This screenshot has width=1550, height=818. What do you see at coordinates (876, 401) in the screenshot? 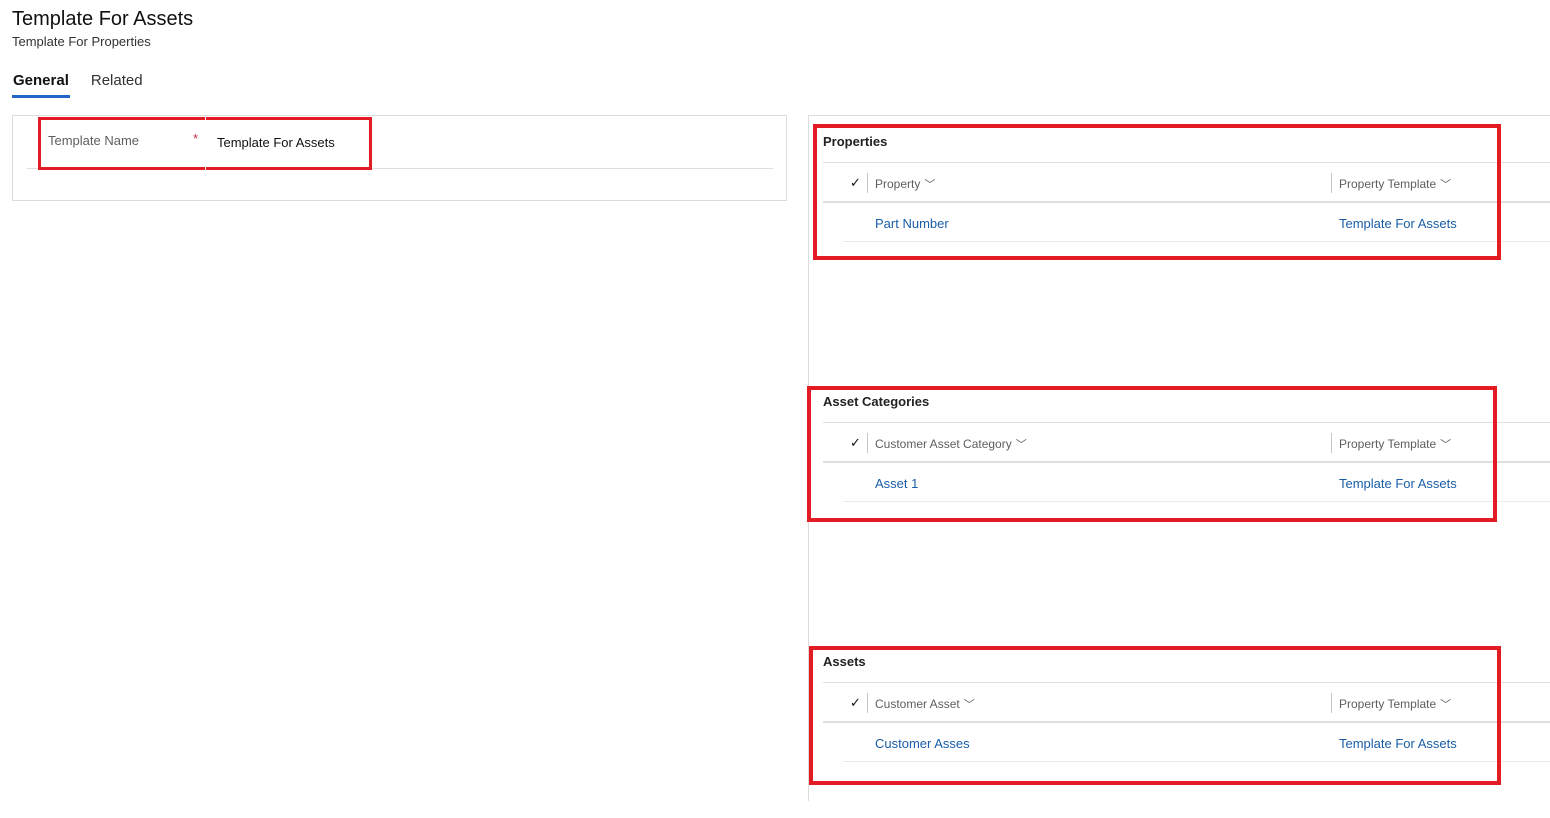
I see `asset-categories-section-title: Asset Categories` at bounding box center [876, 401].